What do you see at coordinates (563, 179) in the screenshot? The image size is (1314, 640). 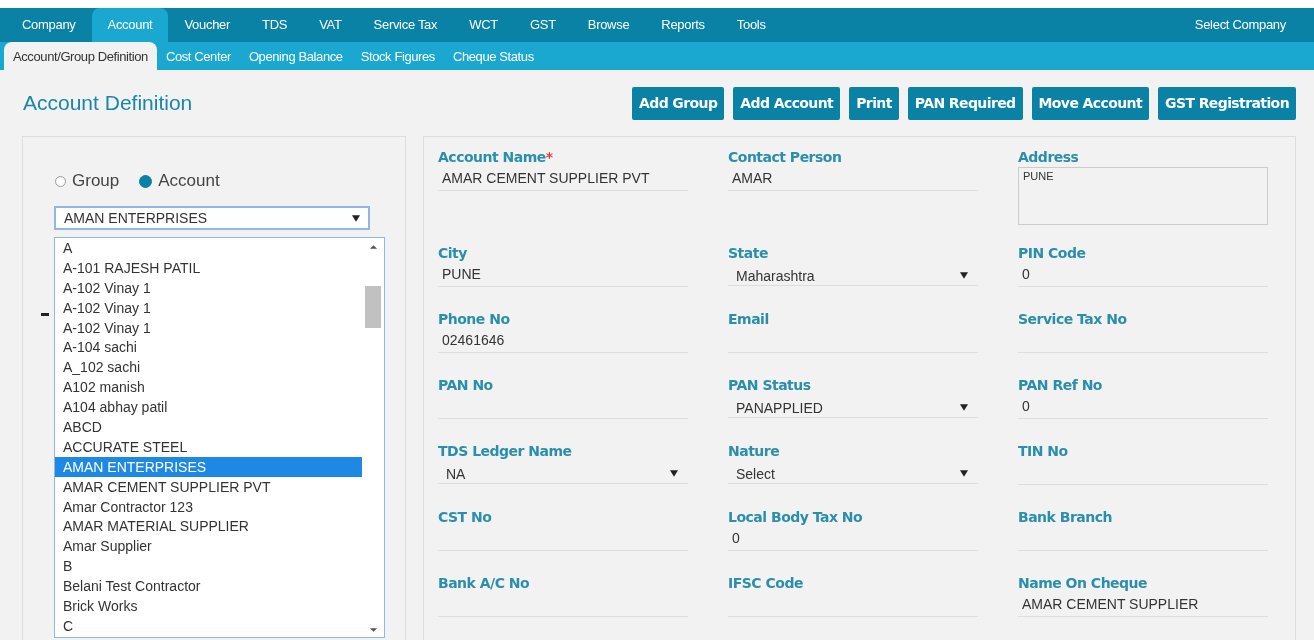 I see `input-field: AMAR CEMENT SUPPLIER PVT` at bounding box center [563, 179].